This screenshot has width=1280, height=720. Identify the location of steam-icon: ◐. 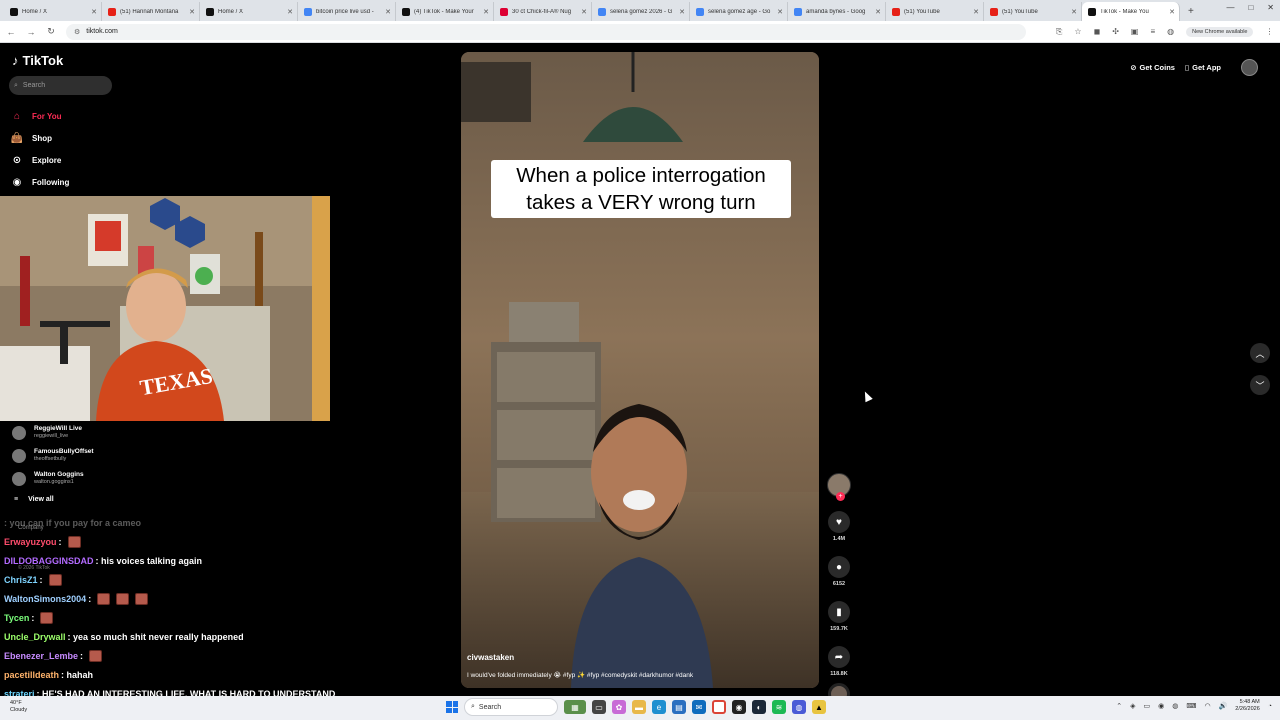
(759, 707).